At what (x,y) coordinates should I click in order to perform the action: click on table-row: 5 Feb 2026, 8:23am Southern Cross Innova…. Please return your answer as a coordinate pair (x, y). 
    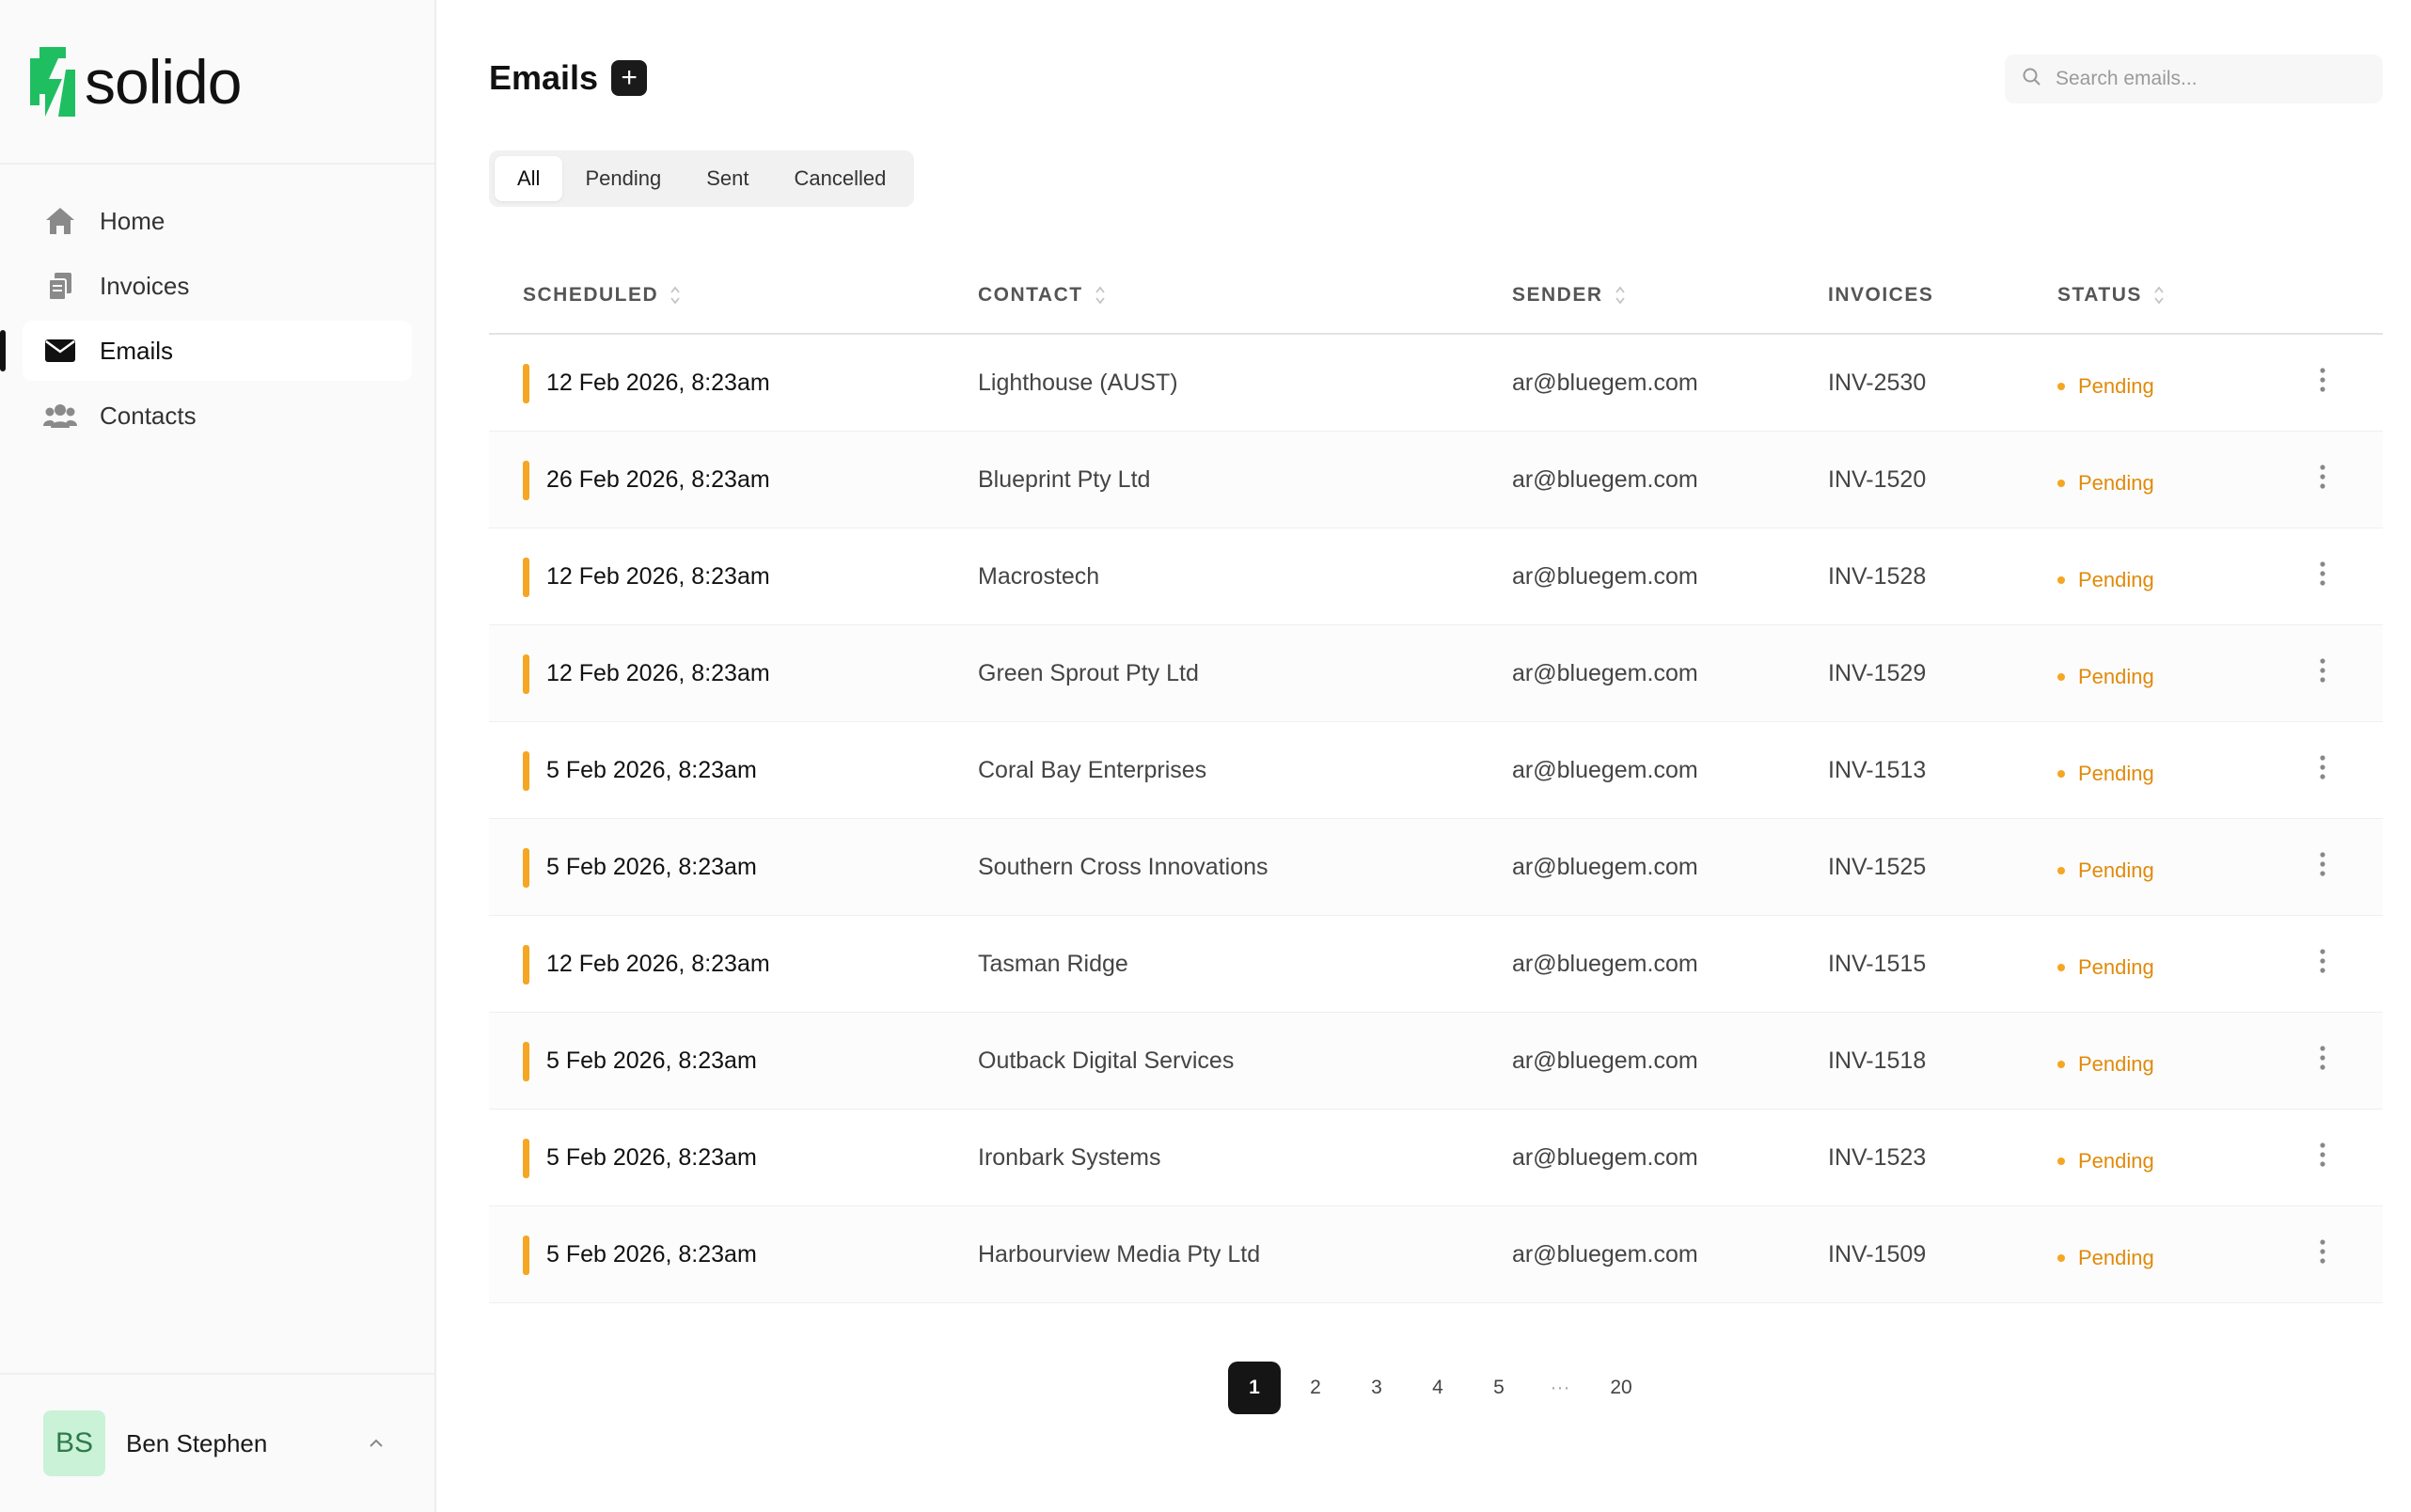
    Looking at the image, I should click on (1436, 867).